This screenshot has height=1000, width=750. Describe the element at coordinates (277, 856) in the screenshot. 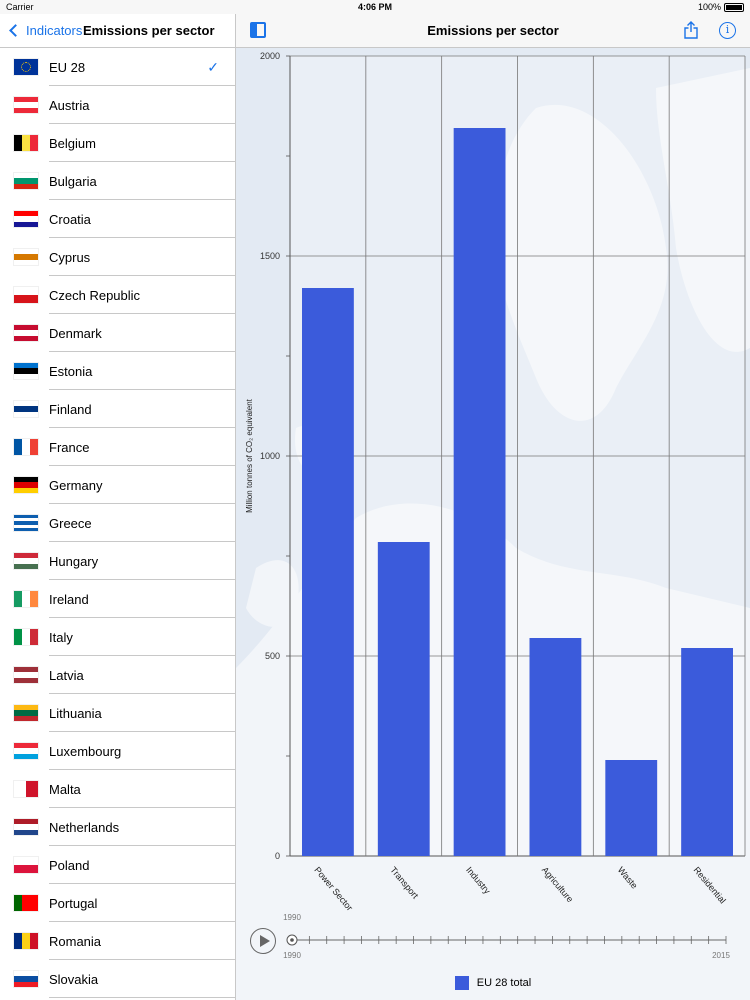

I see `y-tick-label: 0` at that location.